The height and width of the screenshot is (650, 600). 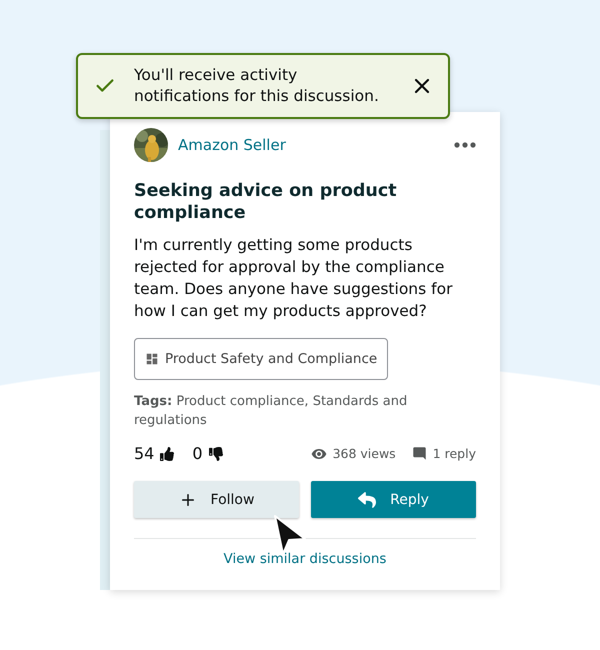 What do you see at coordinates (197, 453) in the screenshot?
I see `dislike-count: 0` at bounding box center [197, 453].